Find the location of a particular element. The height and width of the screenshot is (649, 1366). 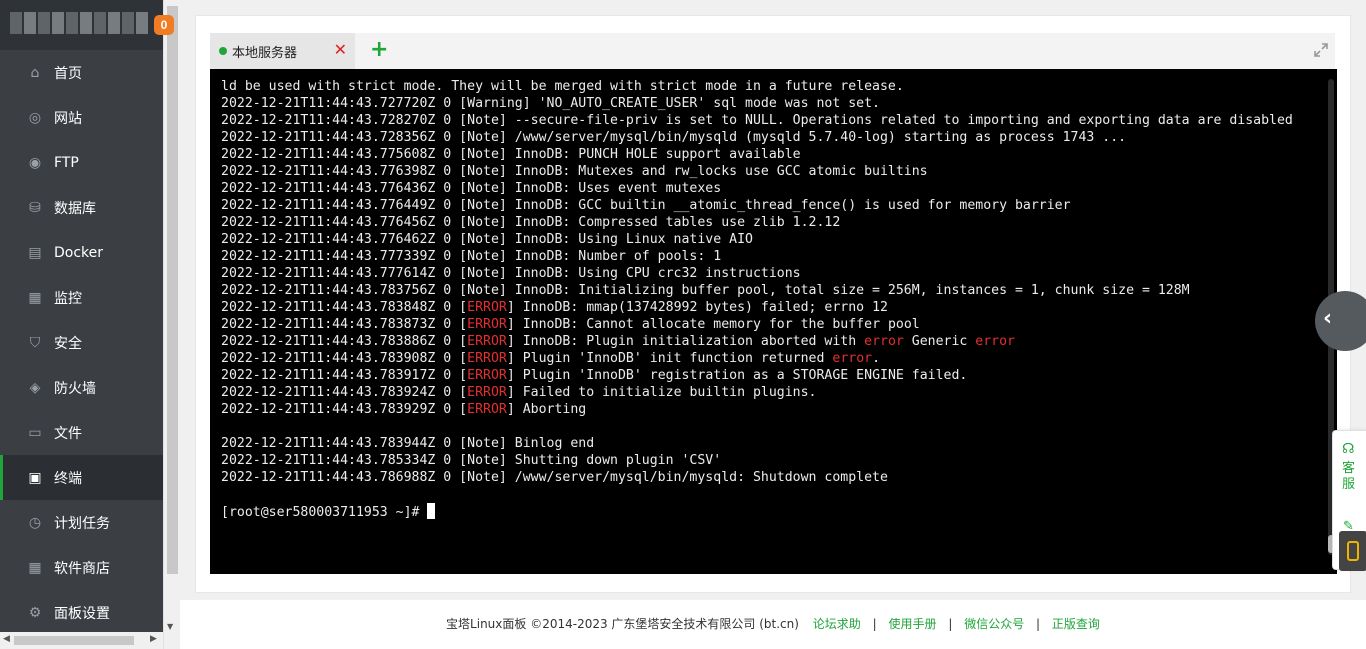

text-cursor is located at coordinates (431, 511).